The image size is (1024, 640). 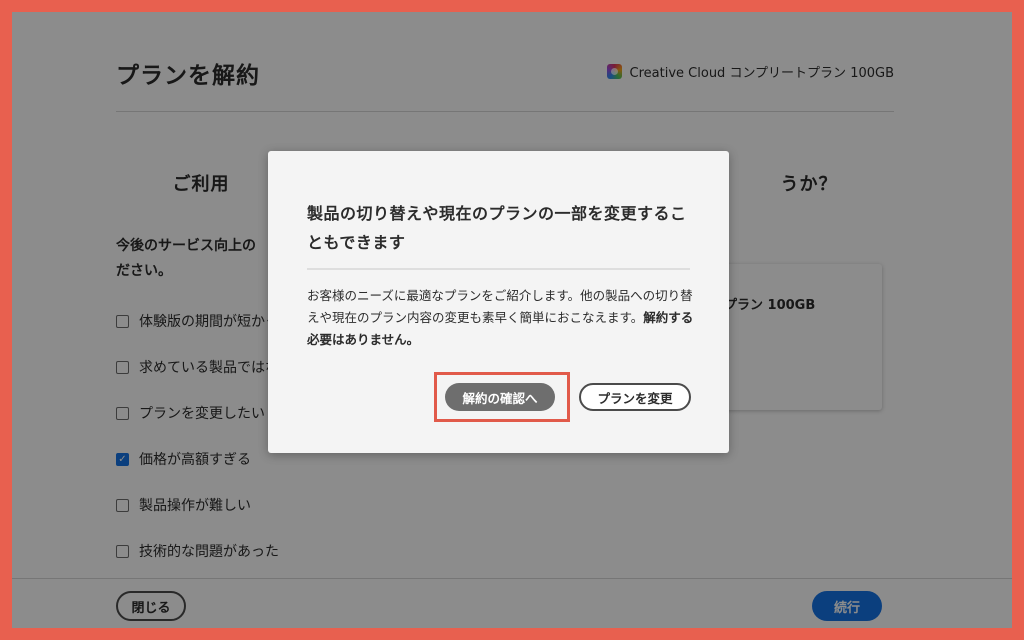 What do you see at coordinates (497, 228) in the screenshot?
I see `modal-title: 製品の切り替えや現在のプランの一部を変更することもできます` at bounding box center [497, 228].